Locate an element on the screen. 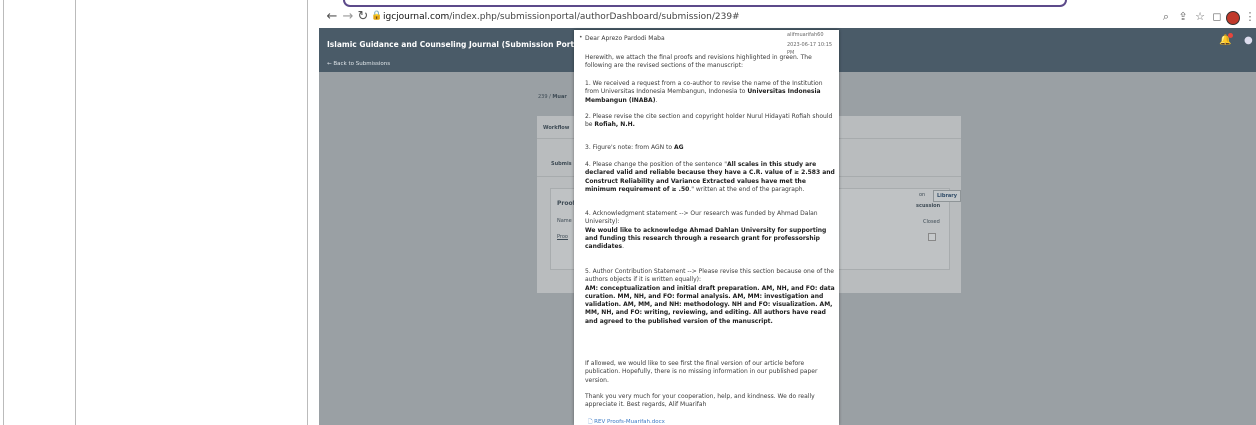 This screenshot has width=1256, height=425. library-prefix: on is located at coordinates (922, 195).